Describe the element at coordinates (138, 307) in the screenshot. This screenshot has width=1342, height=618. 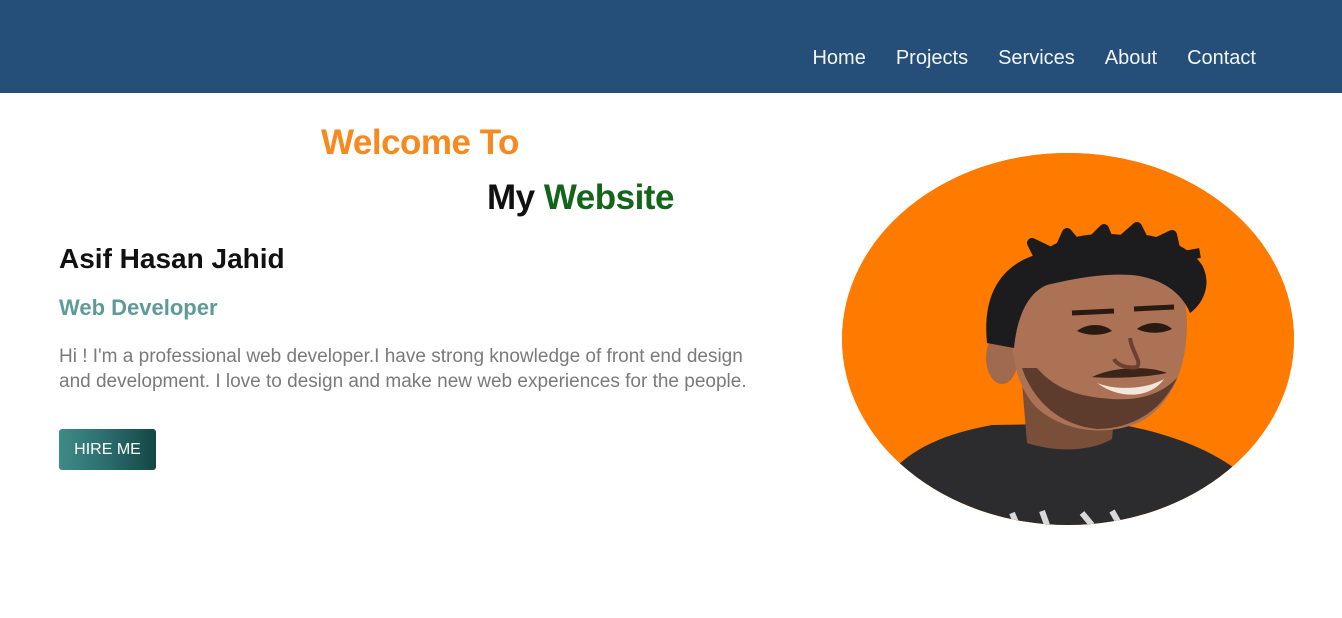
I see `developer-role: Web Developer` at that location.